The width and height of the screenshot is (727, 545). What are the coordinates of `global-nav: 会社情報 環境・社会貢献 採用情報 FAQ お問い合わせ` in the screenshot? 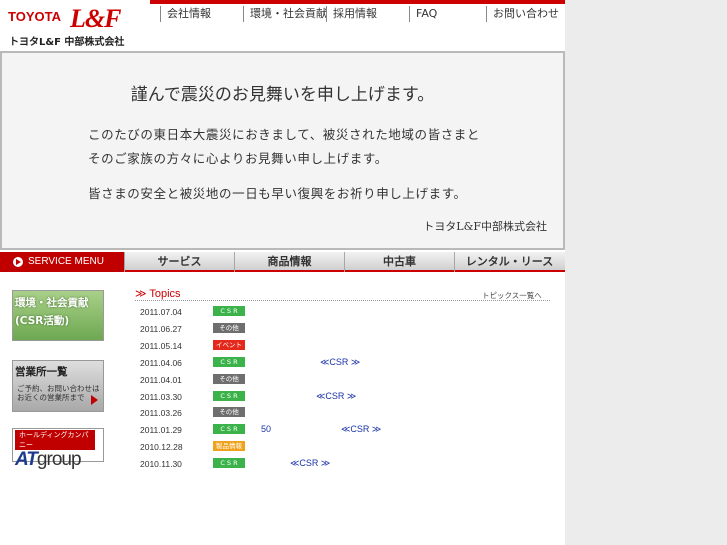 It's located at (362, 14).